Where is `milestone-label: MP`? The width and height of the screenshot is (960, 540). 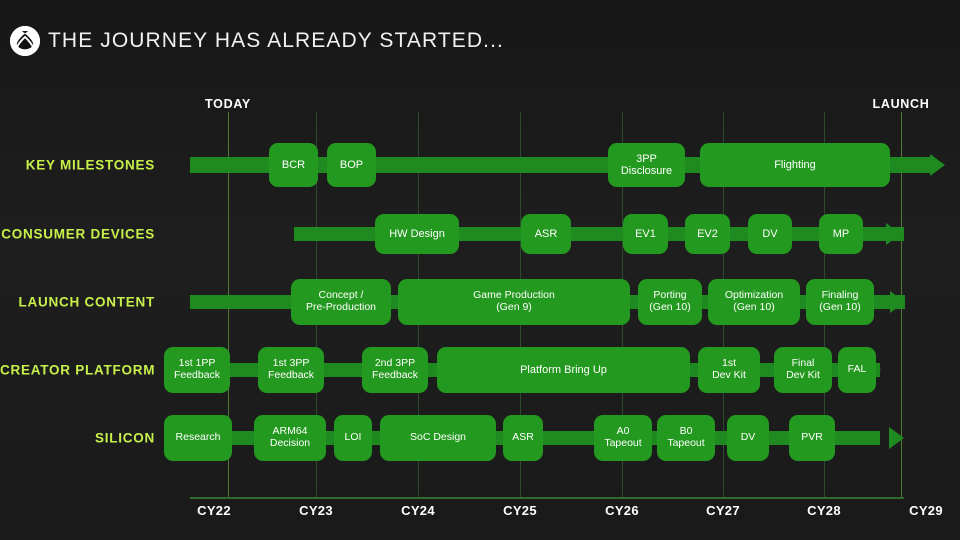 milestone-label: MP is located at coordinates (841, 233).